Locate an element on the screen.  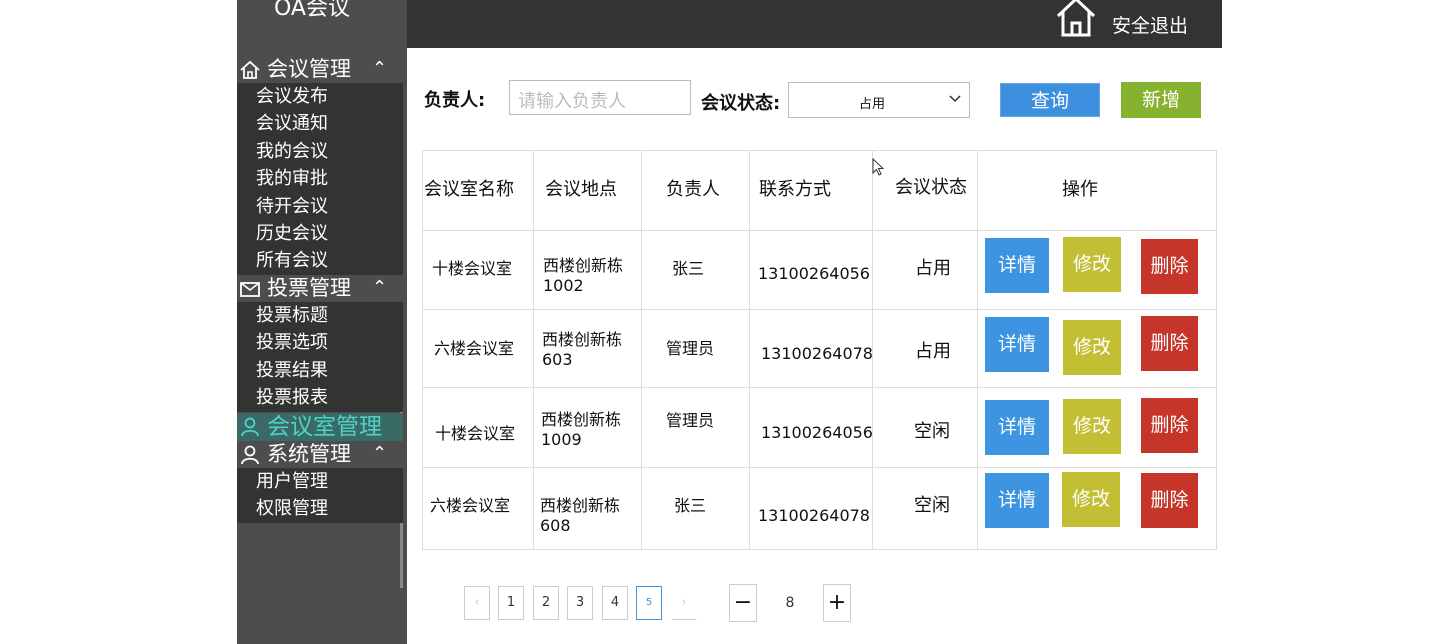
app-title: OA会议 is located at coordinates (312, 10).